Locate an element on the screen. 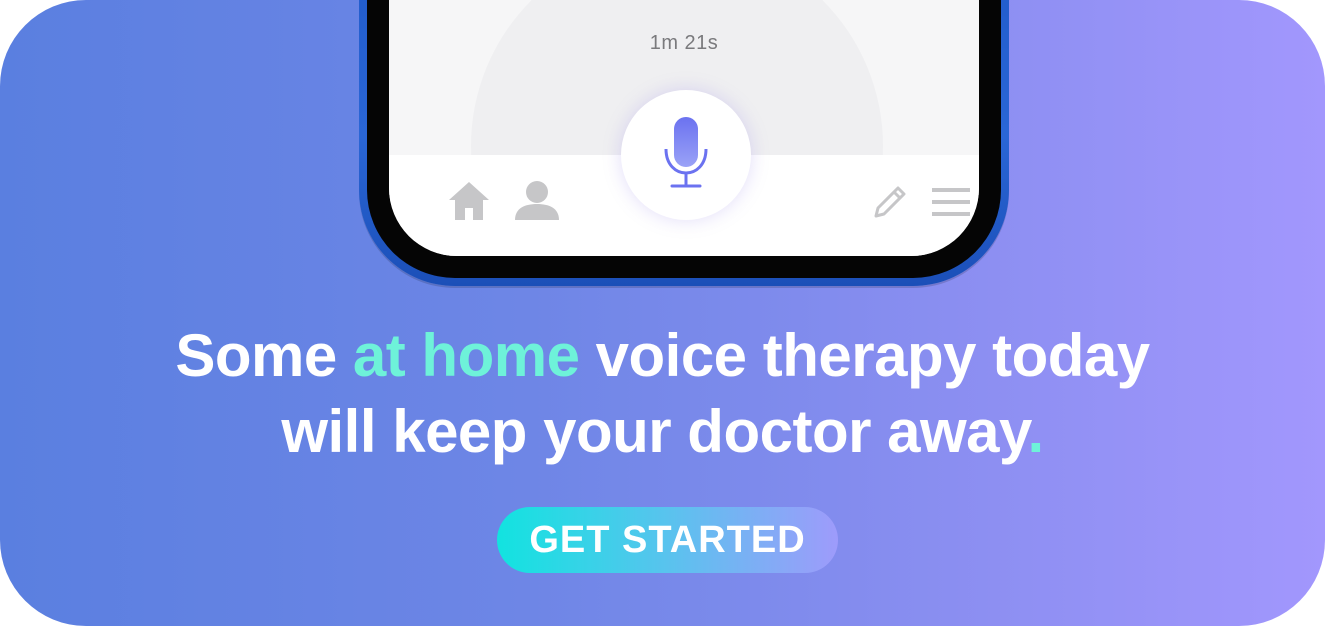  headline-line-2: will keep your doctor away. is located at coordinates (662, 432).